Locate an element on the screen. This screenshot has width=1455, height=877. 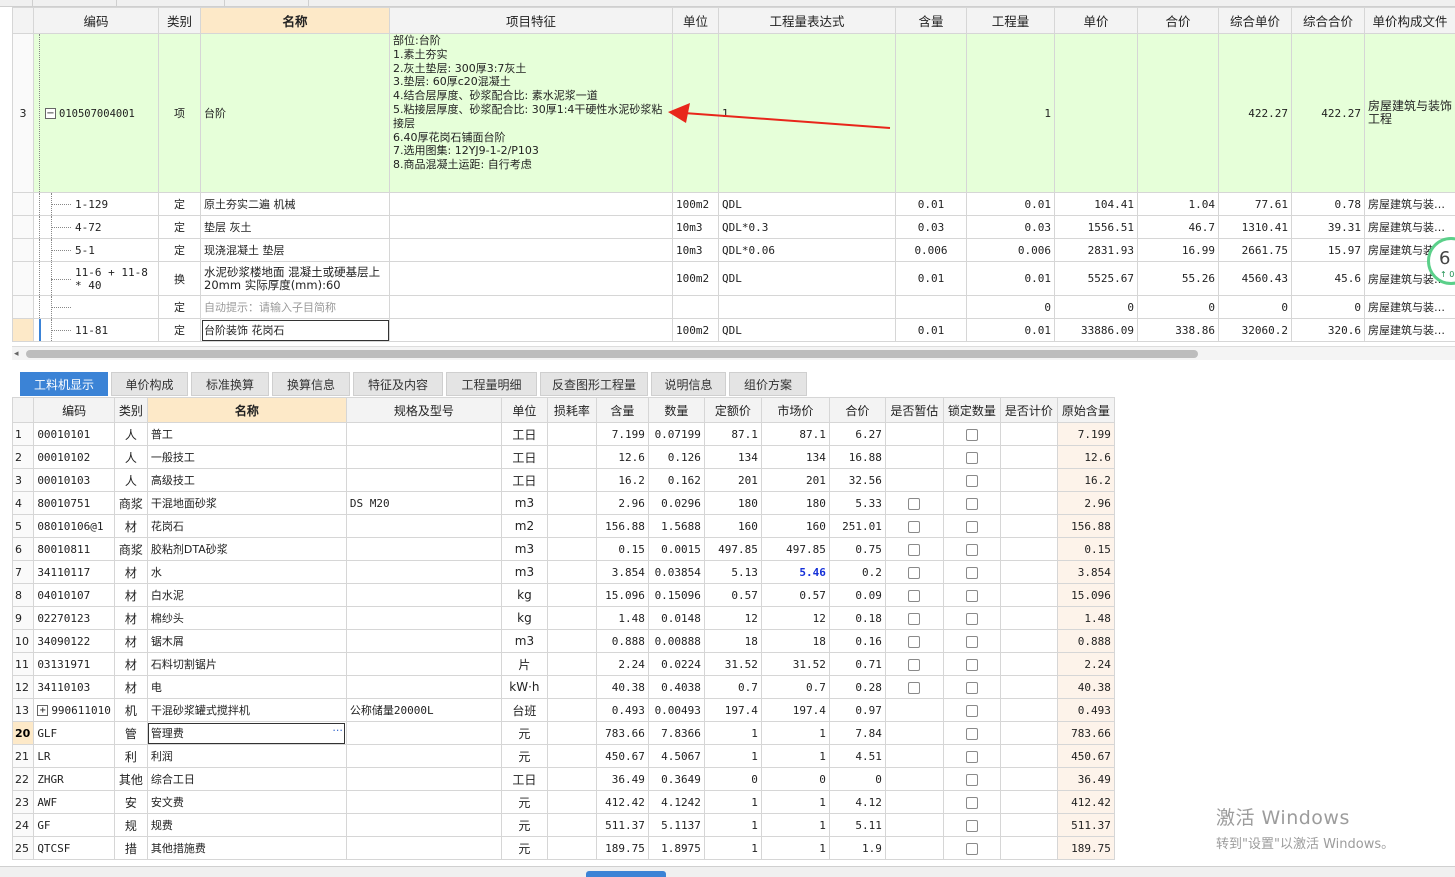
is-estimate-checkbox is located at coordinates (914, 595).